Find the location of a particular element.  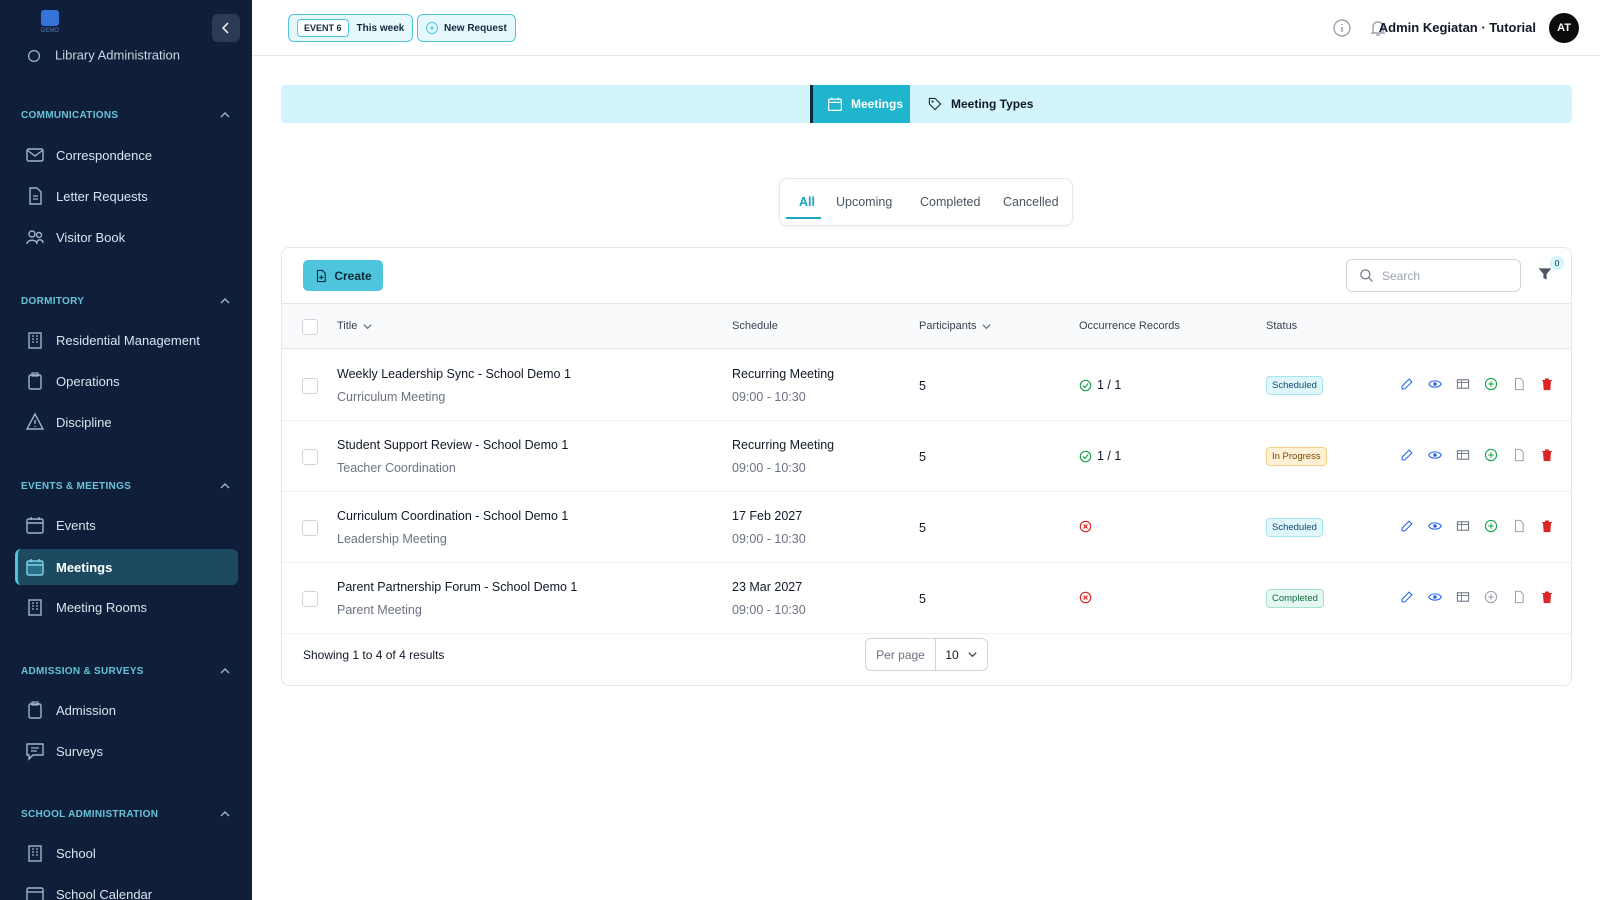

column-title: Title is located at coordinates (355, 326).